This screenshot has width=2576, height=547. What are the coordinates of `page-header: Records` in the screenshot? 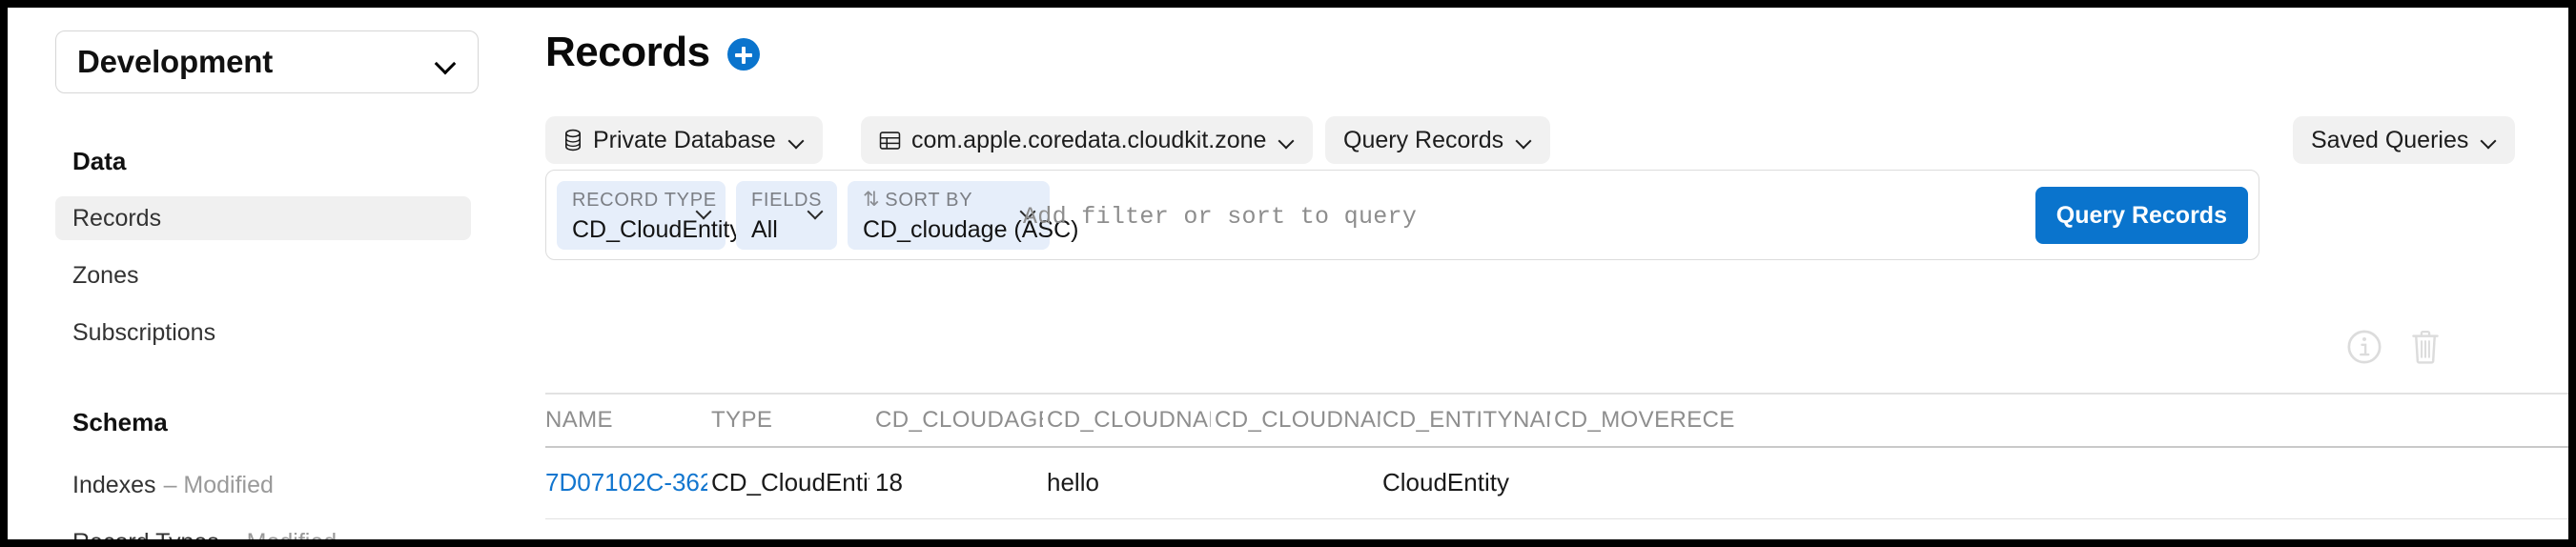 It's located at (652, 53).